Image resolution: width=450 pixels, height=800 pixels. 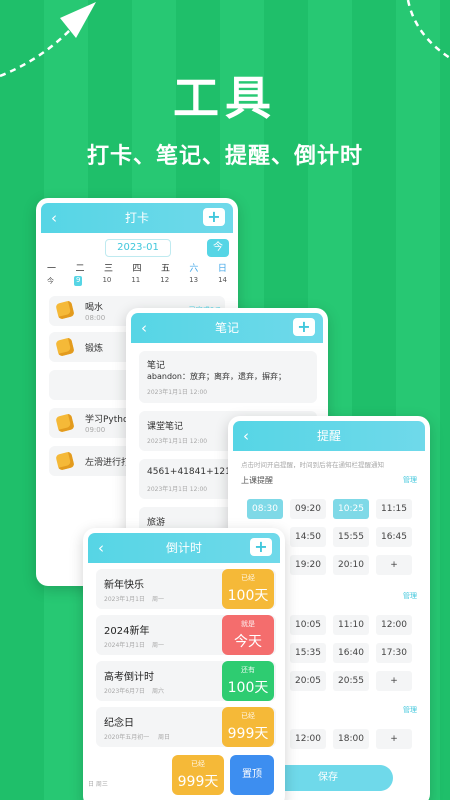 What do you see at coordinates (95, 318) in the screenshot?
I see `task-time: 08:00` at bounding box center [95, 318].